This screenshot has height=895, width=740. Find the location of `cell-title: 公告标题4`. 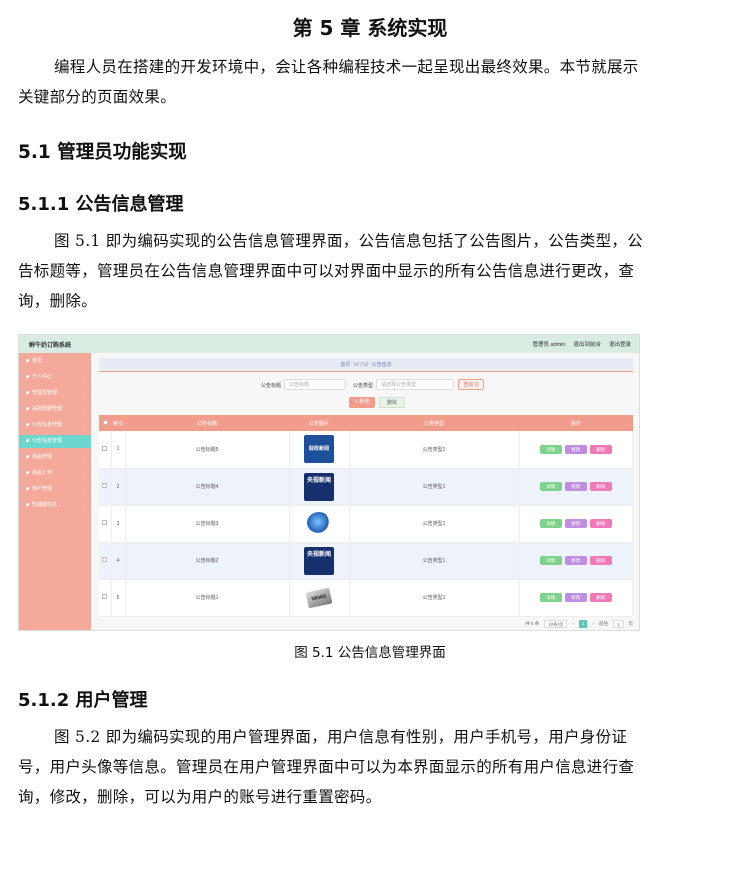

cell-title: 公告标题4 is located at coordinates (207, 487).